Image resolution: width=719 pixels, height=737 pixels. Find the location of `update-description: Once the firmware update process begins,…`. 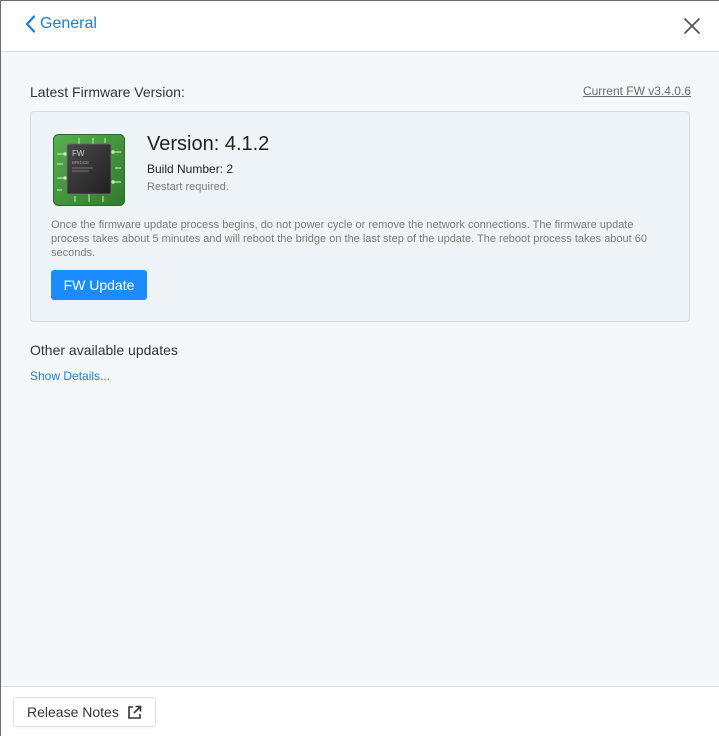

update-description: Once the firmware update process begins,… is located at coordinates (349, 239).